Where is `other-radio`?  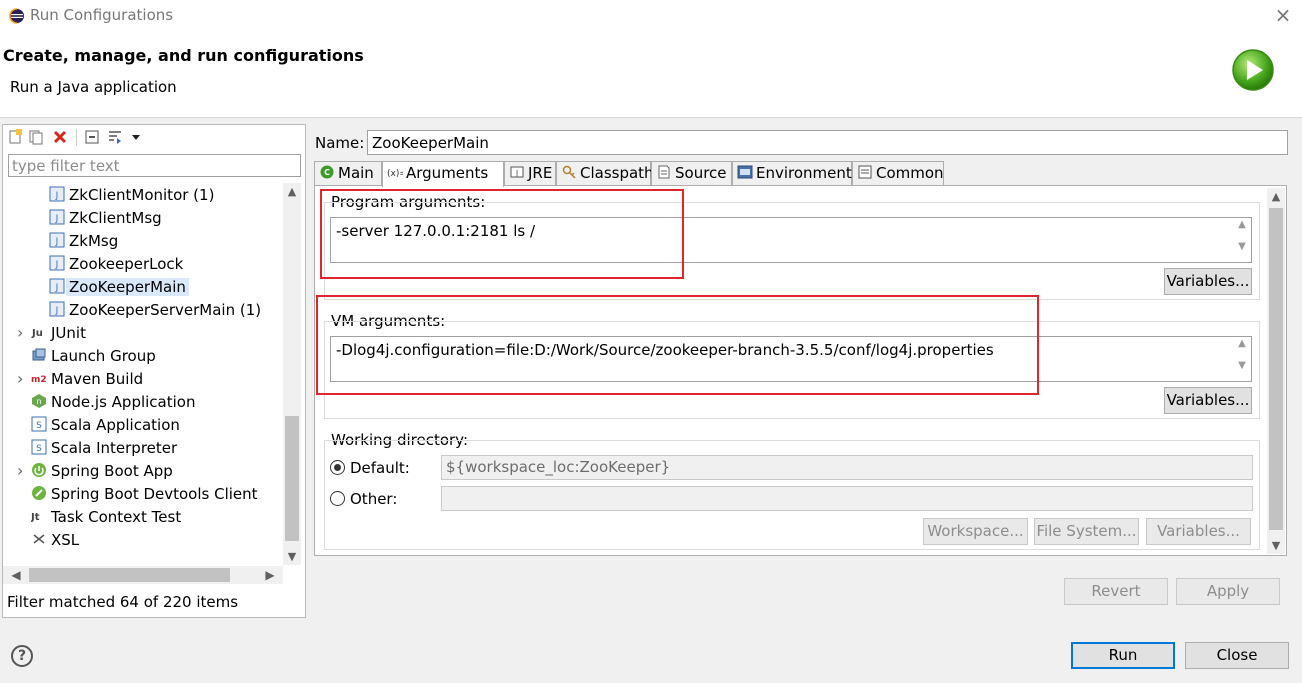
other-radio is located at coordinates (337, 498).